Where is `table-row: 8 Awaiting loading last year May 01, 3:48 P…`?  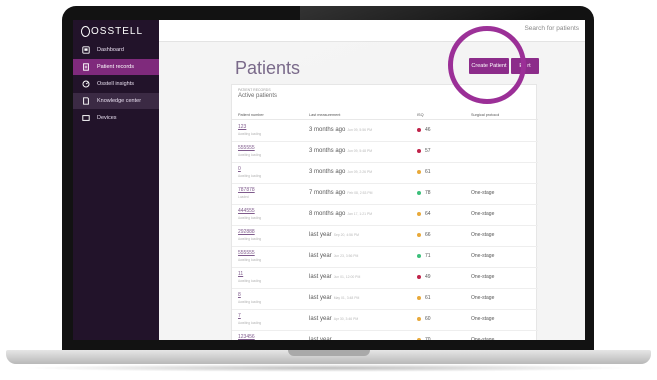
table-row: 8 Awaiting loading last year May 01, 3:48 P… is located at coordinates (385, 299).